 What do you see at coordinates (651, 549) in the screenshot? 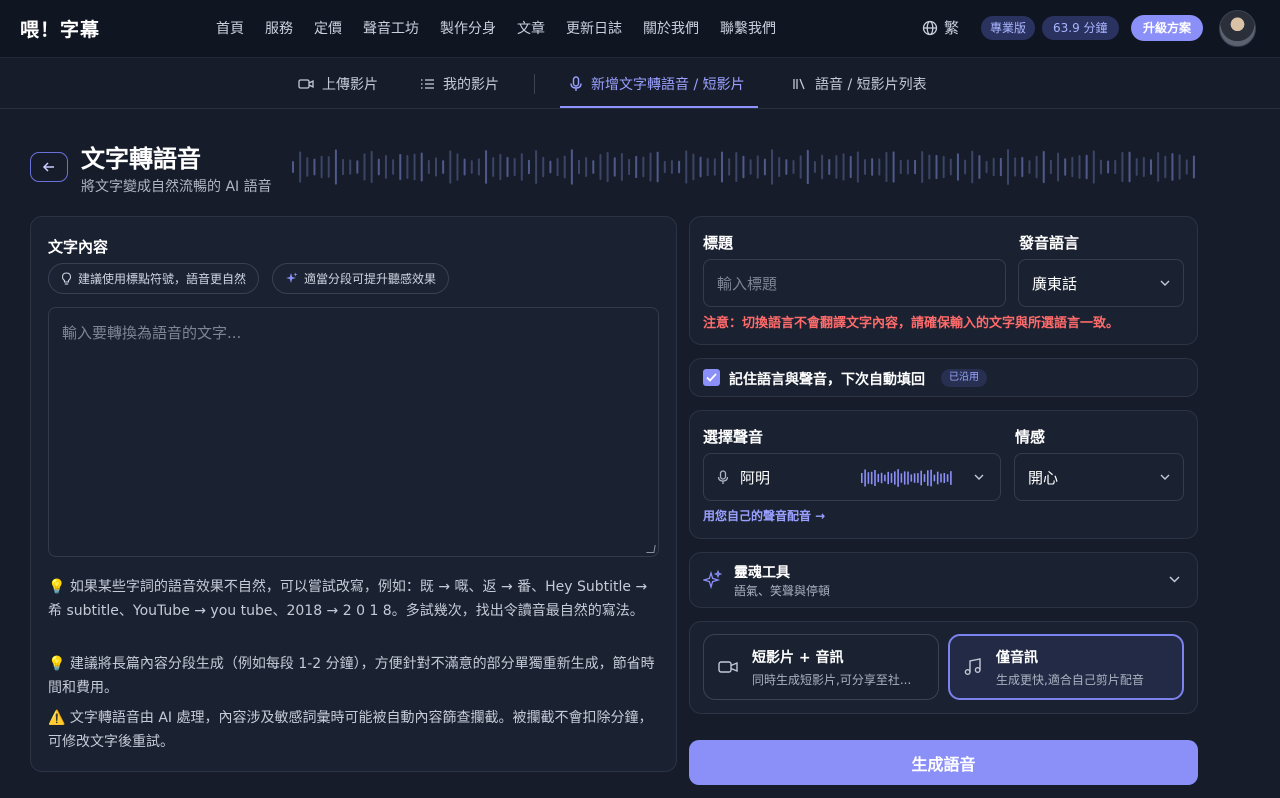
I see `resize-handle` at bounding box center [651, 549].